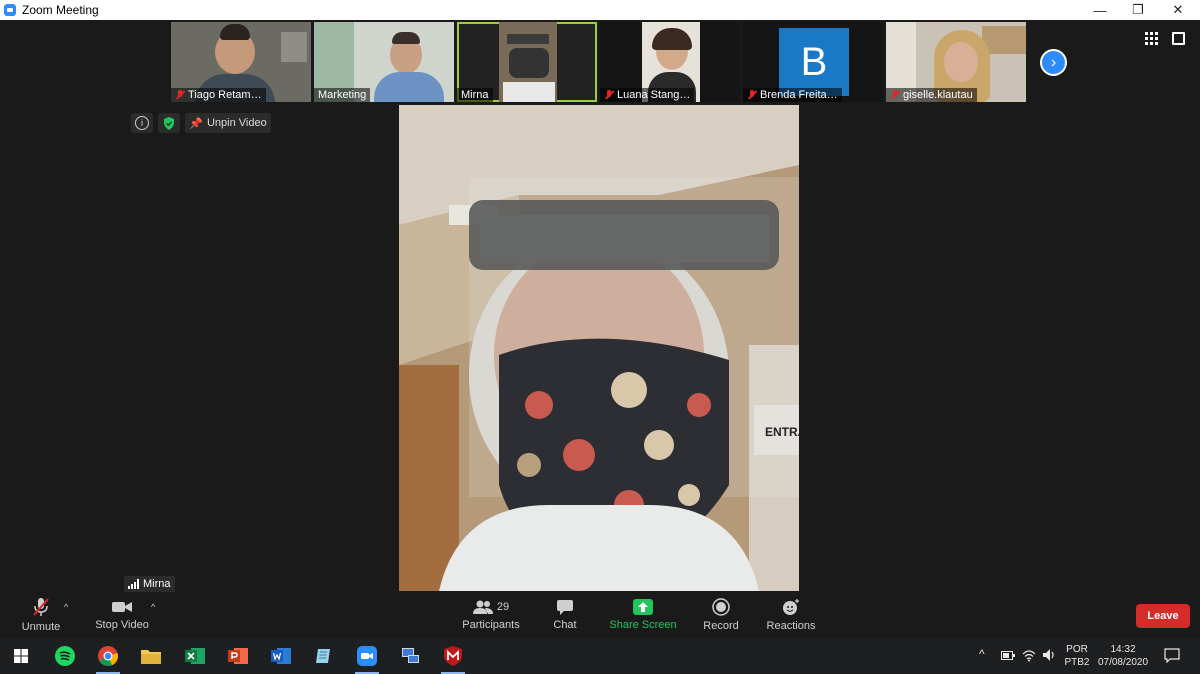  I want to click on clock: 14:32 07/08/2020, so click(1123, 656).